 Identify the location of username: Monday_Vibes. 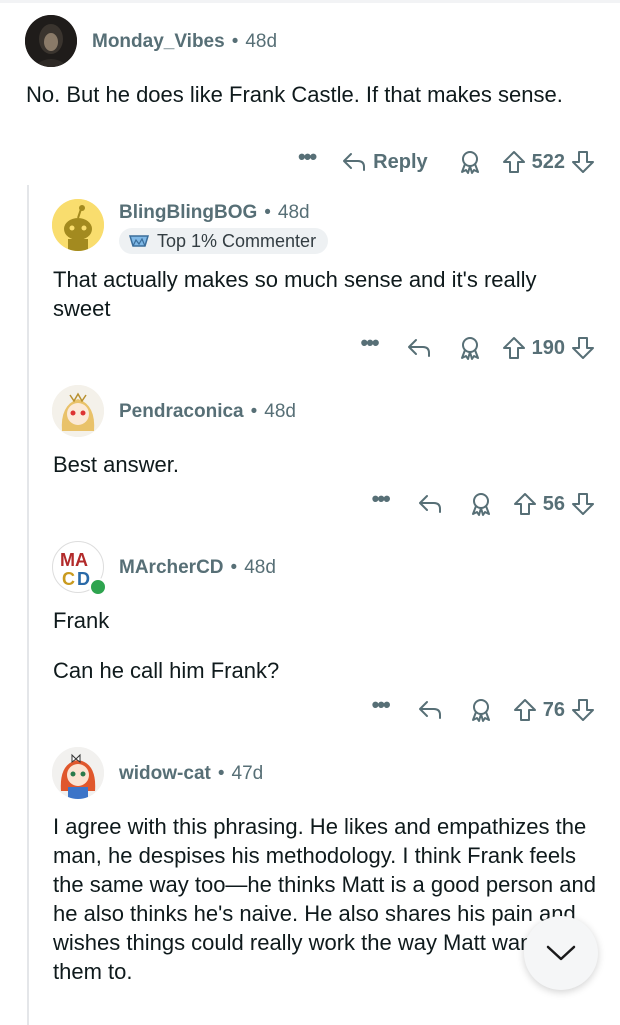
(158, 41).